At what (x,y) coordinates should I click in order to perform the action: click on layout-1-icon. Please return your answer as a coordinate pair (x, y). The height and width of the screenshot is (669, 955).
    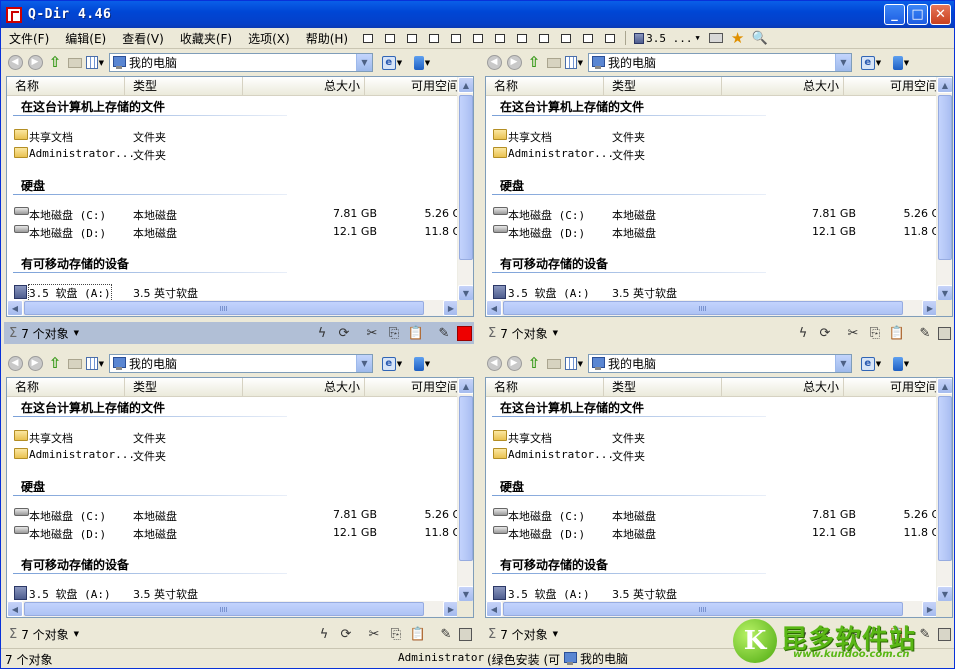
    Looking at the image, I should click on (368, 38).